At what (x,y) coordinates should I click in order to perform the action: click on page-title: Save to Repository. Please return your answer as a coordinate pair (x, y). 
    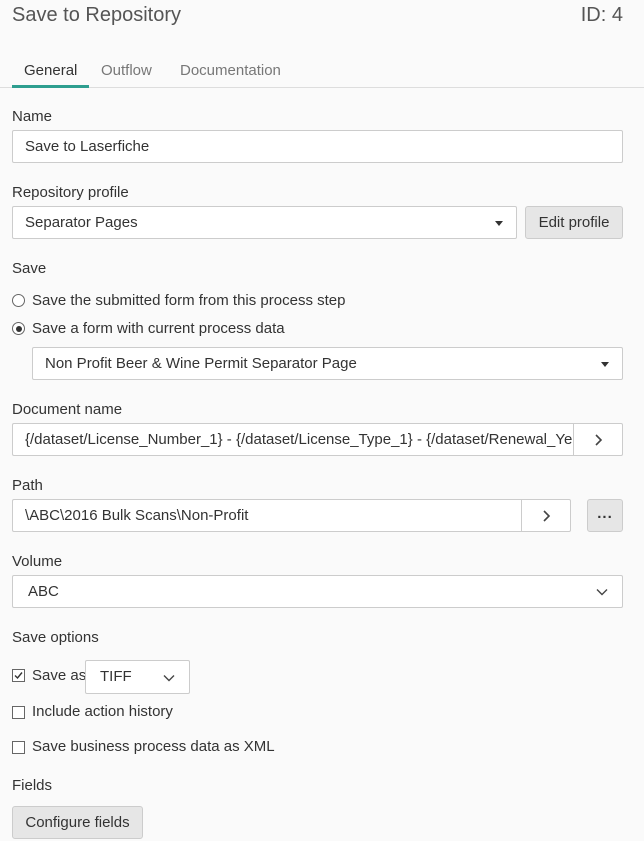
    Looking at the image, I should click on (96, 15).